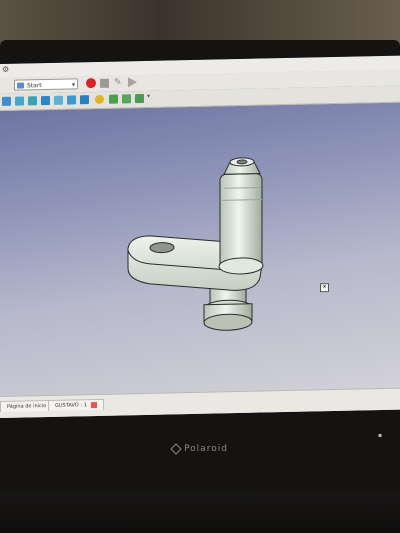  Describe the element at coordinates (5, 69) in the screenshot. I see `app-gear-icon: ⚙` at that location.